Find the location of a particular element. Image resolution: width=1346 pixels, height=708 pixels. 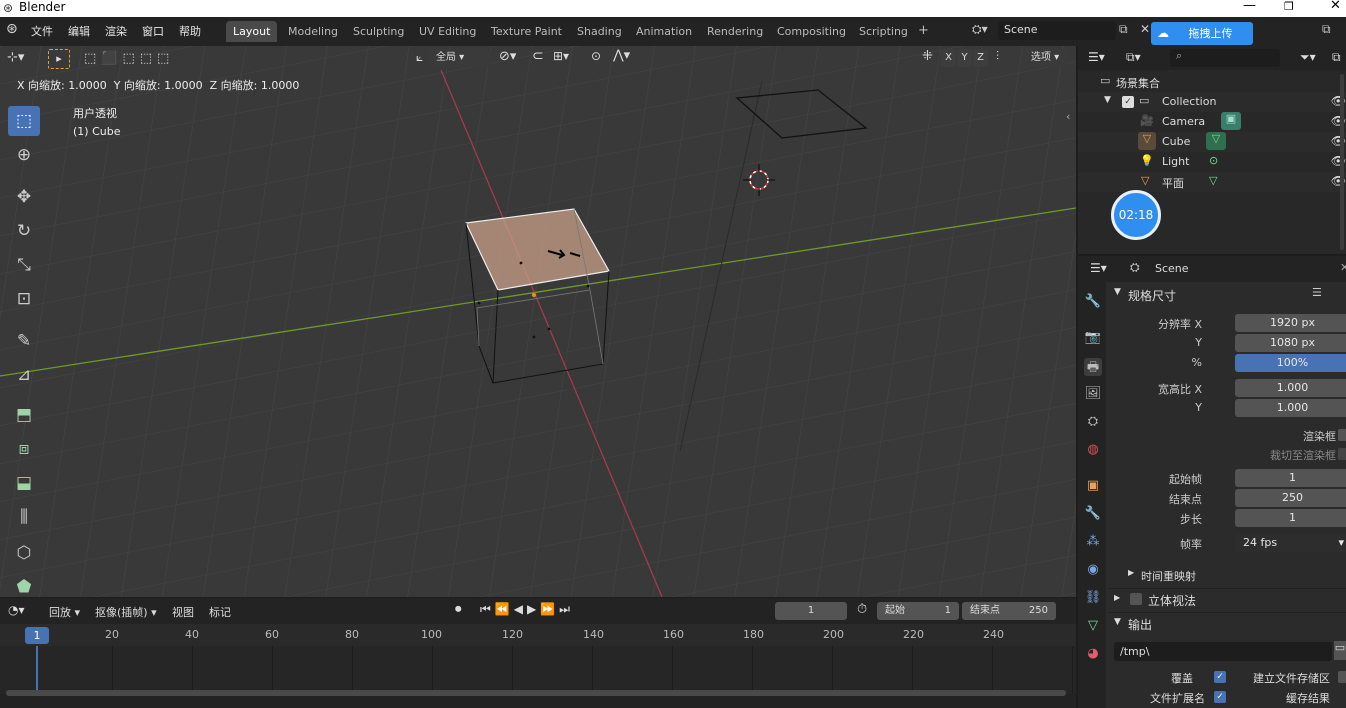

upload-button: ☁ 拖拽上传 is located at coordinates (1202, 33).